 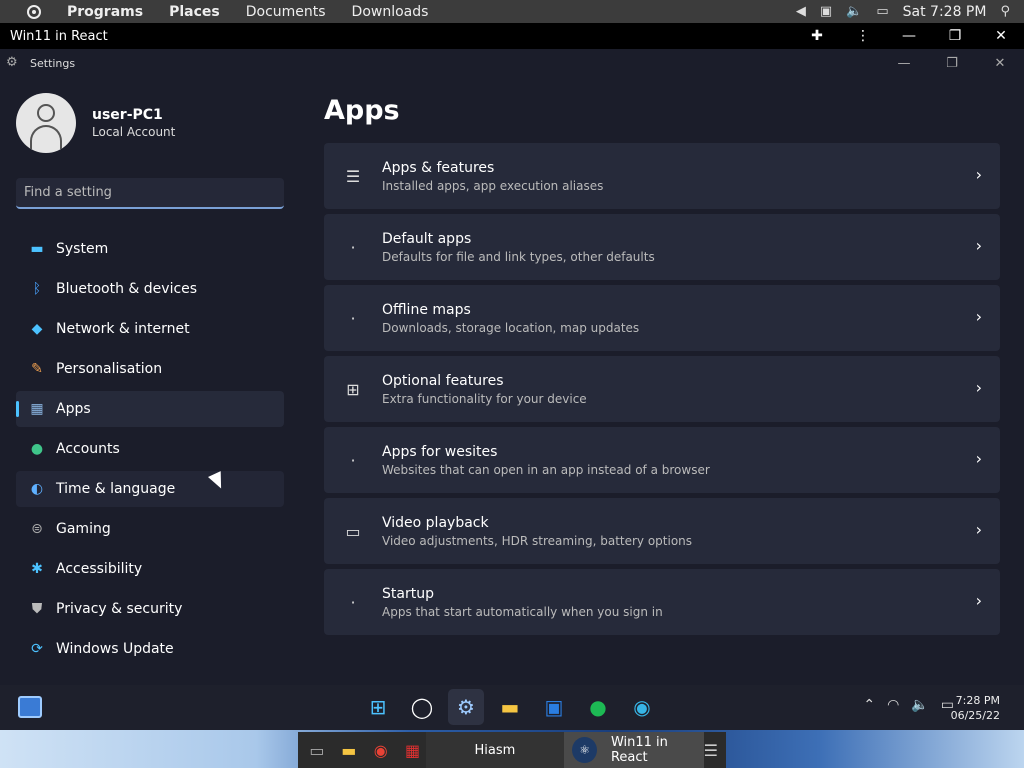 I want to click on sidebar-item-label: Privacy & security, so click(x=119, y=609).